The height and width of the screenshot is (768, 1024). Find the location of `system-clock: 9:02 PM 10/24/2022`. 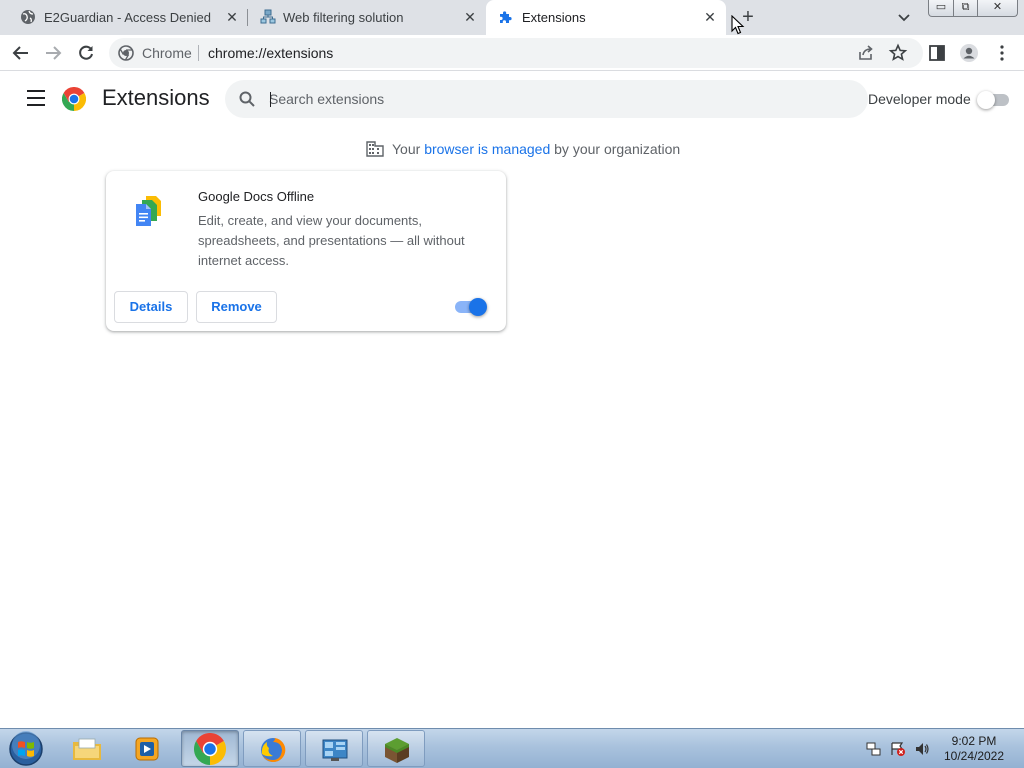

system-clock: 9:02 PM 10/24/2022 is located at coordinates (974, 749).